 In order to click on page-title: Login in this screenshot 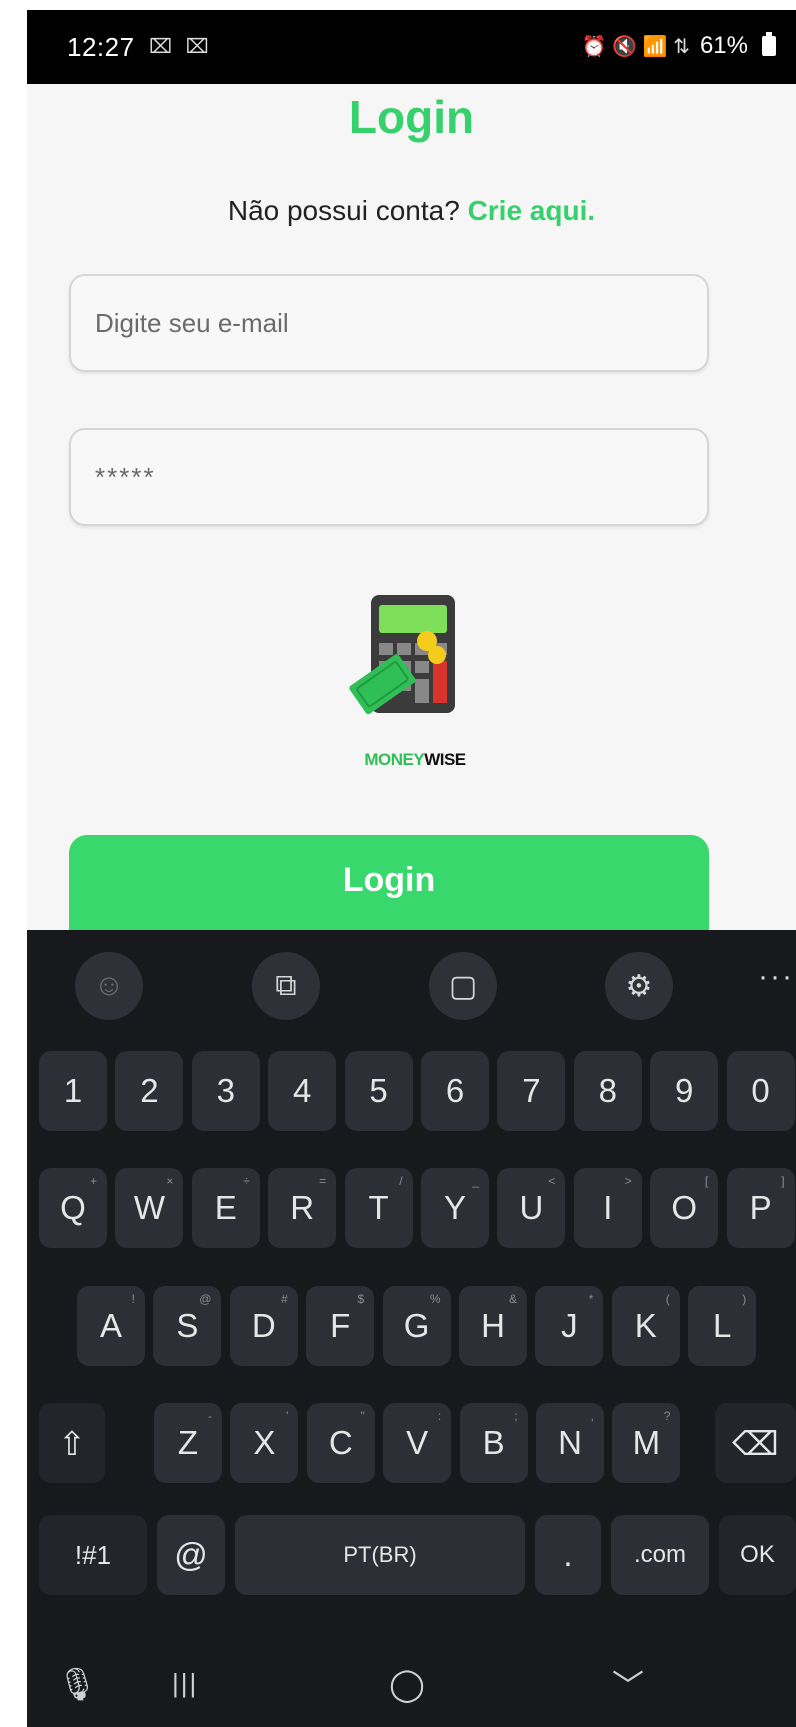, I will do `click(411, 117)`.